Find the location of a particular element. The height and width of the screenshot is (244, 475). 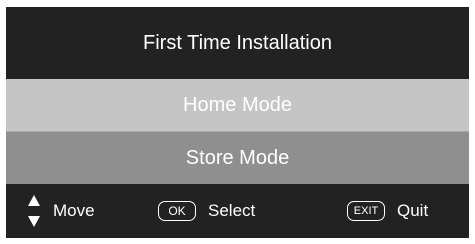

home-mode-label: Home Mode is located at coordinates (237, 104).